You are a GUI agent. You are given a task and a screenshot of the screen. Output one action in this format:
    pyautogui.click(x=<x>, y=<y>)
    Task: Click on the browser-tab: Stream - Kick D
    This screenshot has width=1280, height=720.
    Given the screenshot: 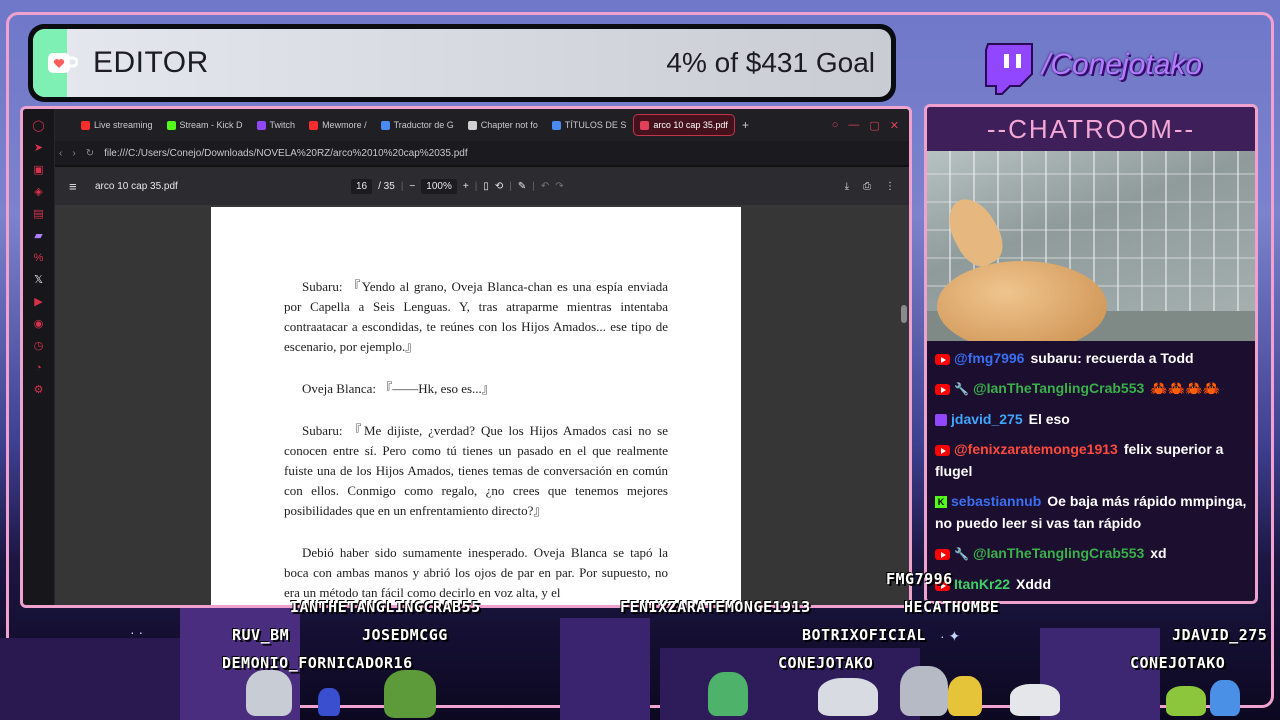 What is the action you would take?
    pyautogui.click(x=205, y=125)
    